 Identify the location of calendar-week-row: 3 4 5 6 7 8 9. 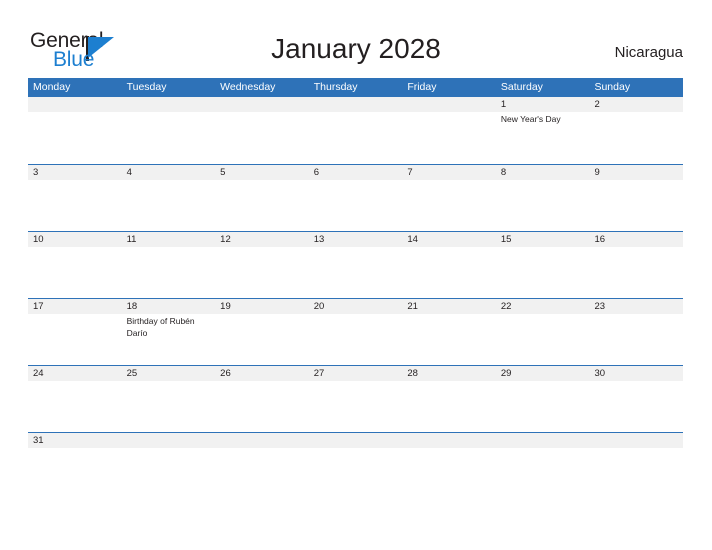
(356, 197).